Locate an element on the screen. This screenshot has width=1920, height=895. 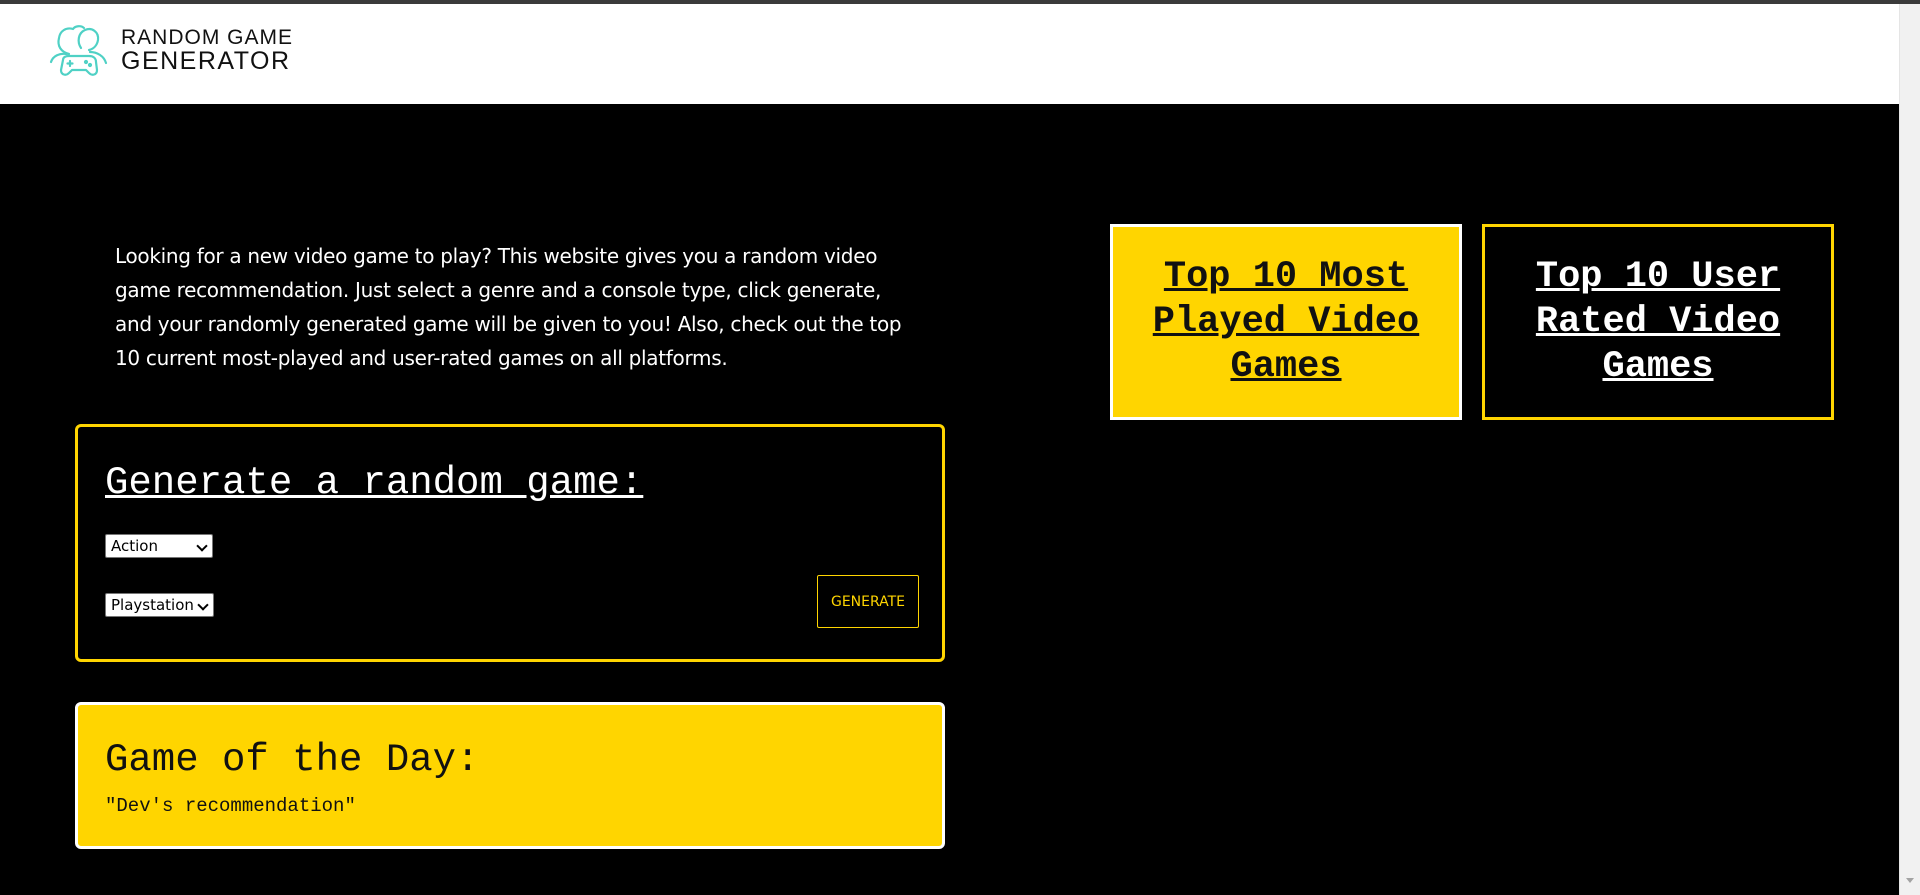
generate-title: Generate a random game: is located at coordinates (374, 483).